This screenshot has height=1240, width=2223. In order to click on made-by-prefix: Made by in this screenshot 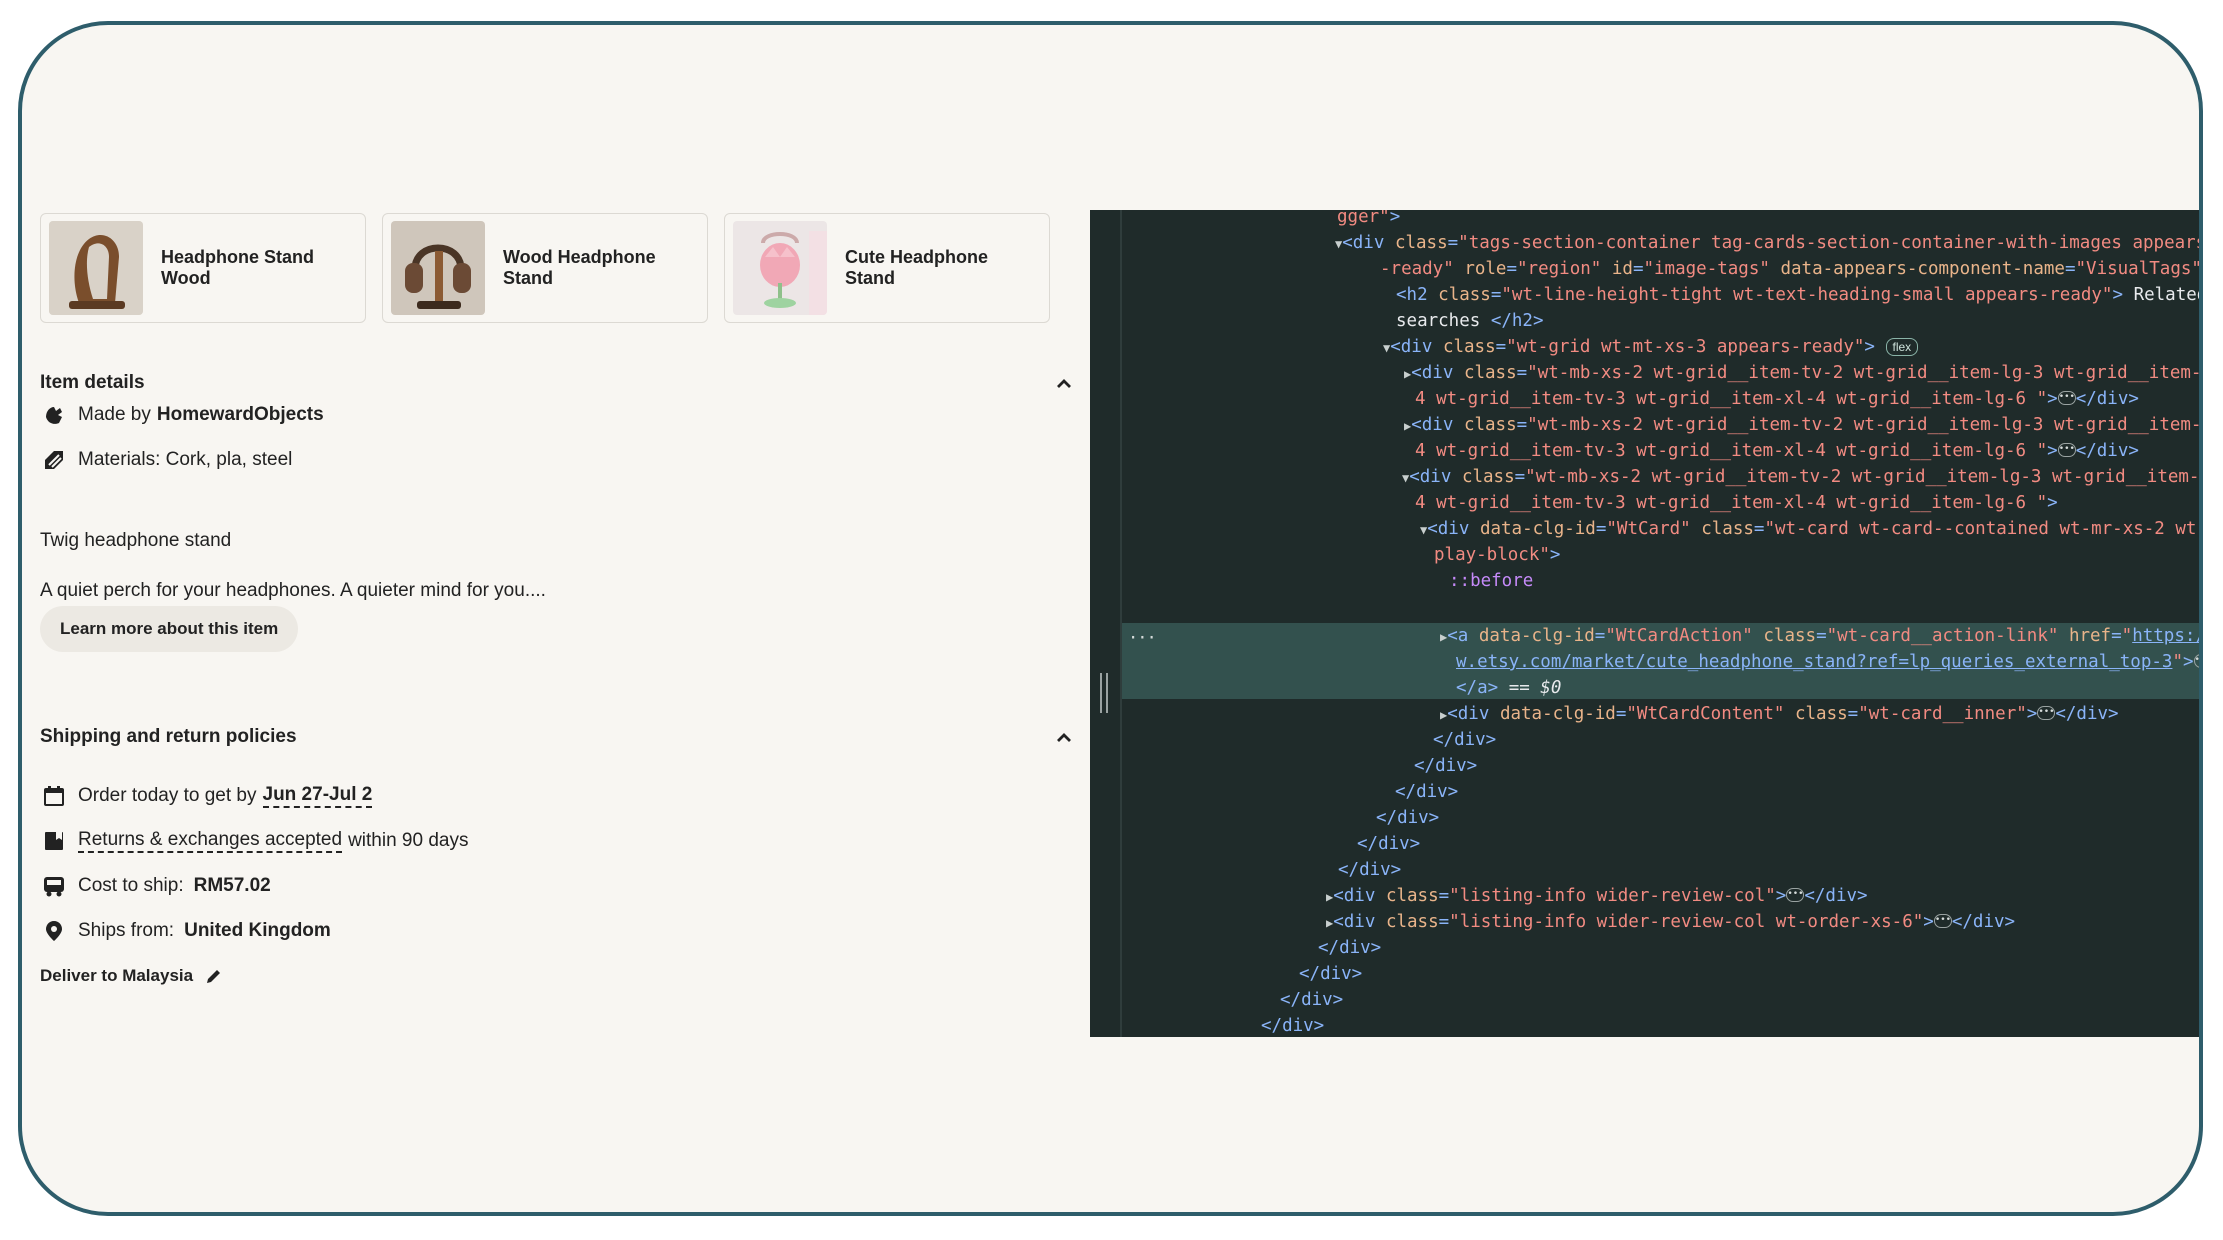, I will do `click(114, 414)`.